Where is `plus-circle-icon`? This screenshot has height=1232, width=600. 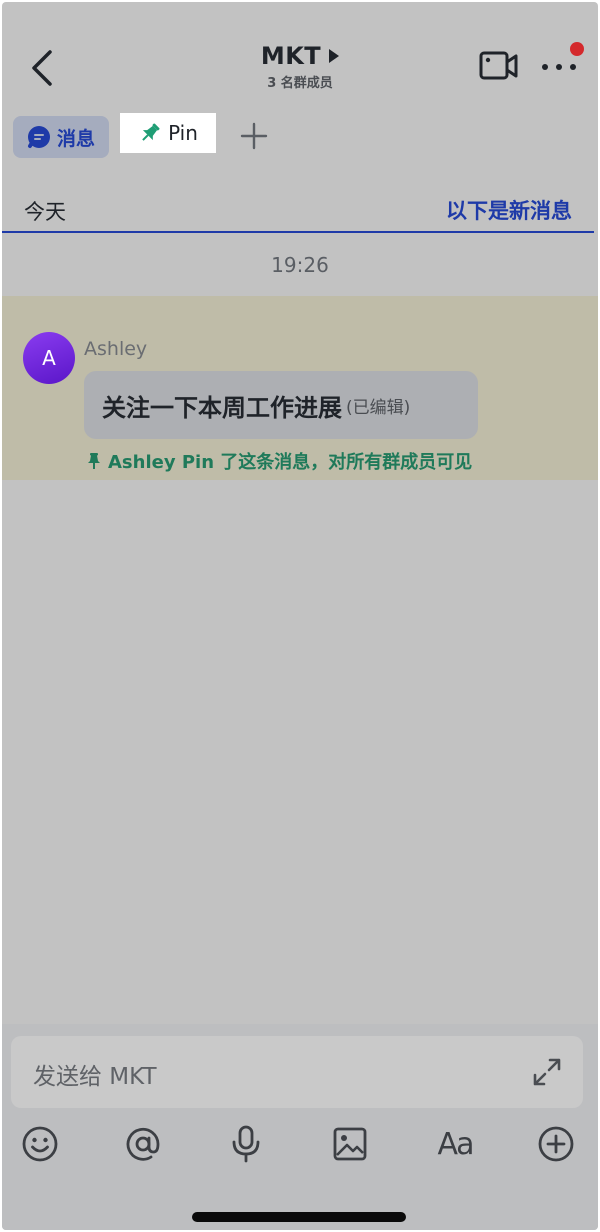 plus-circle-icon is located at coordinates (556, 1144).